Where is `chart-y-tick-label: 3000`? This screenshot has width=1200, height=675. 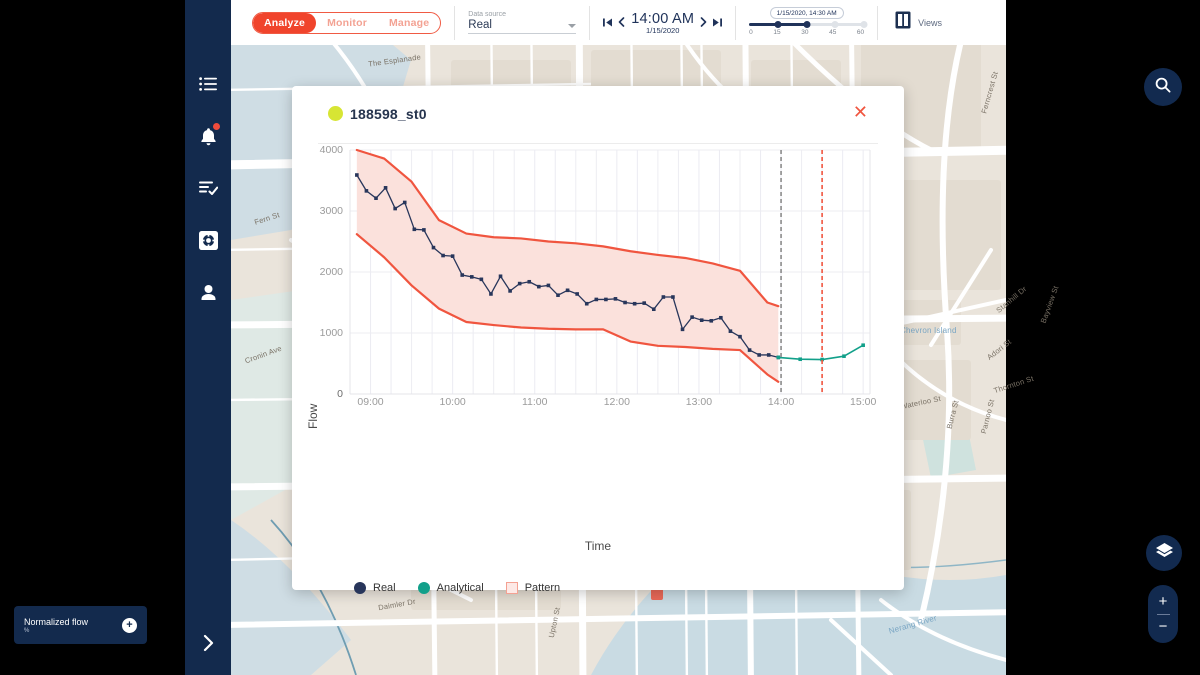 chart-y-tick-label: 3000 is located at coordinates (331, 211).